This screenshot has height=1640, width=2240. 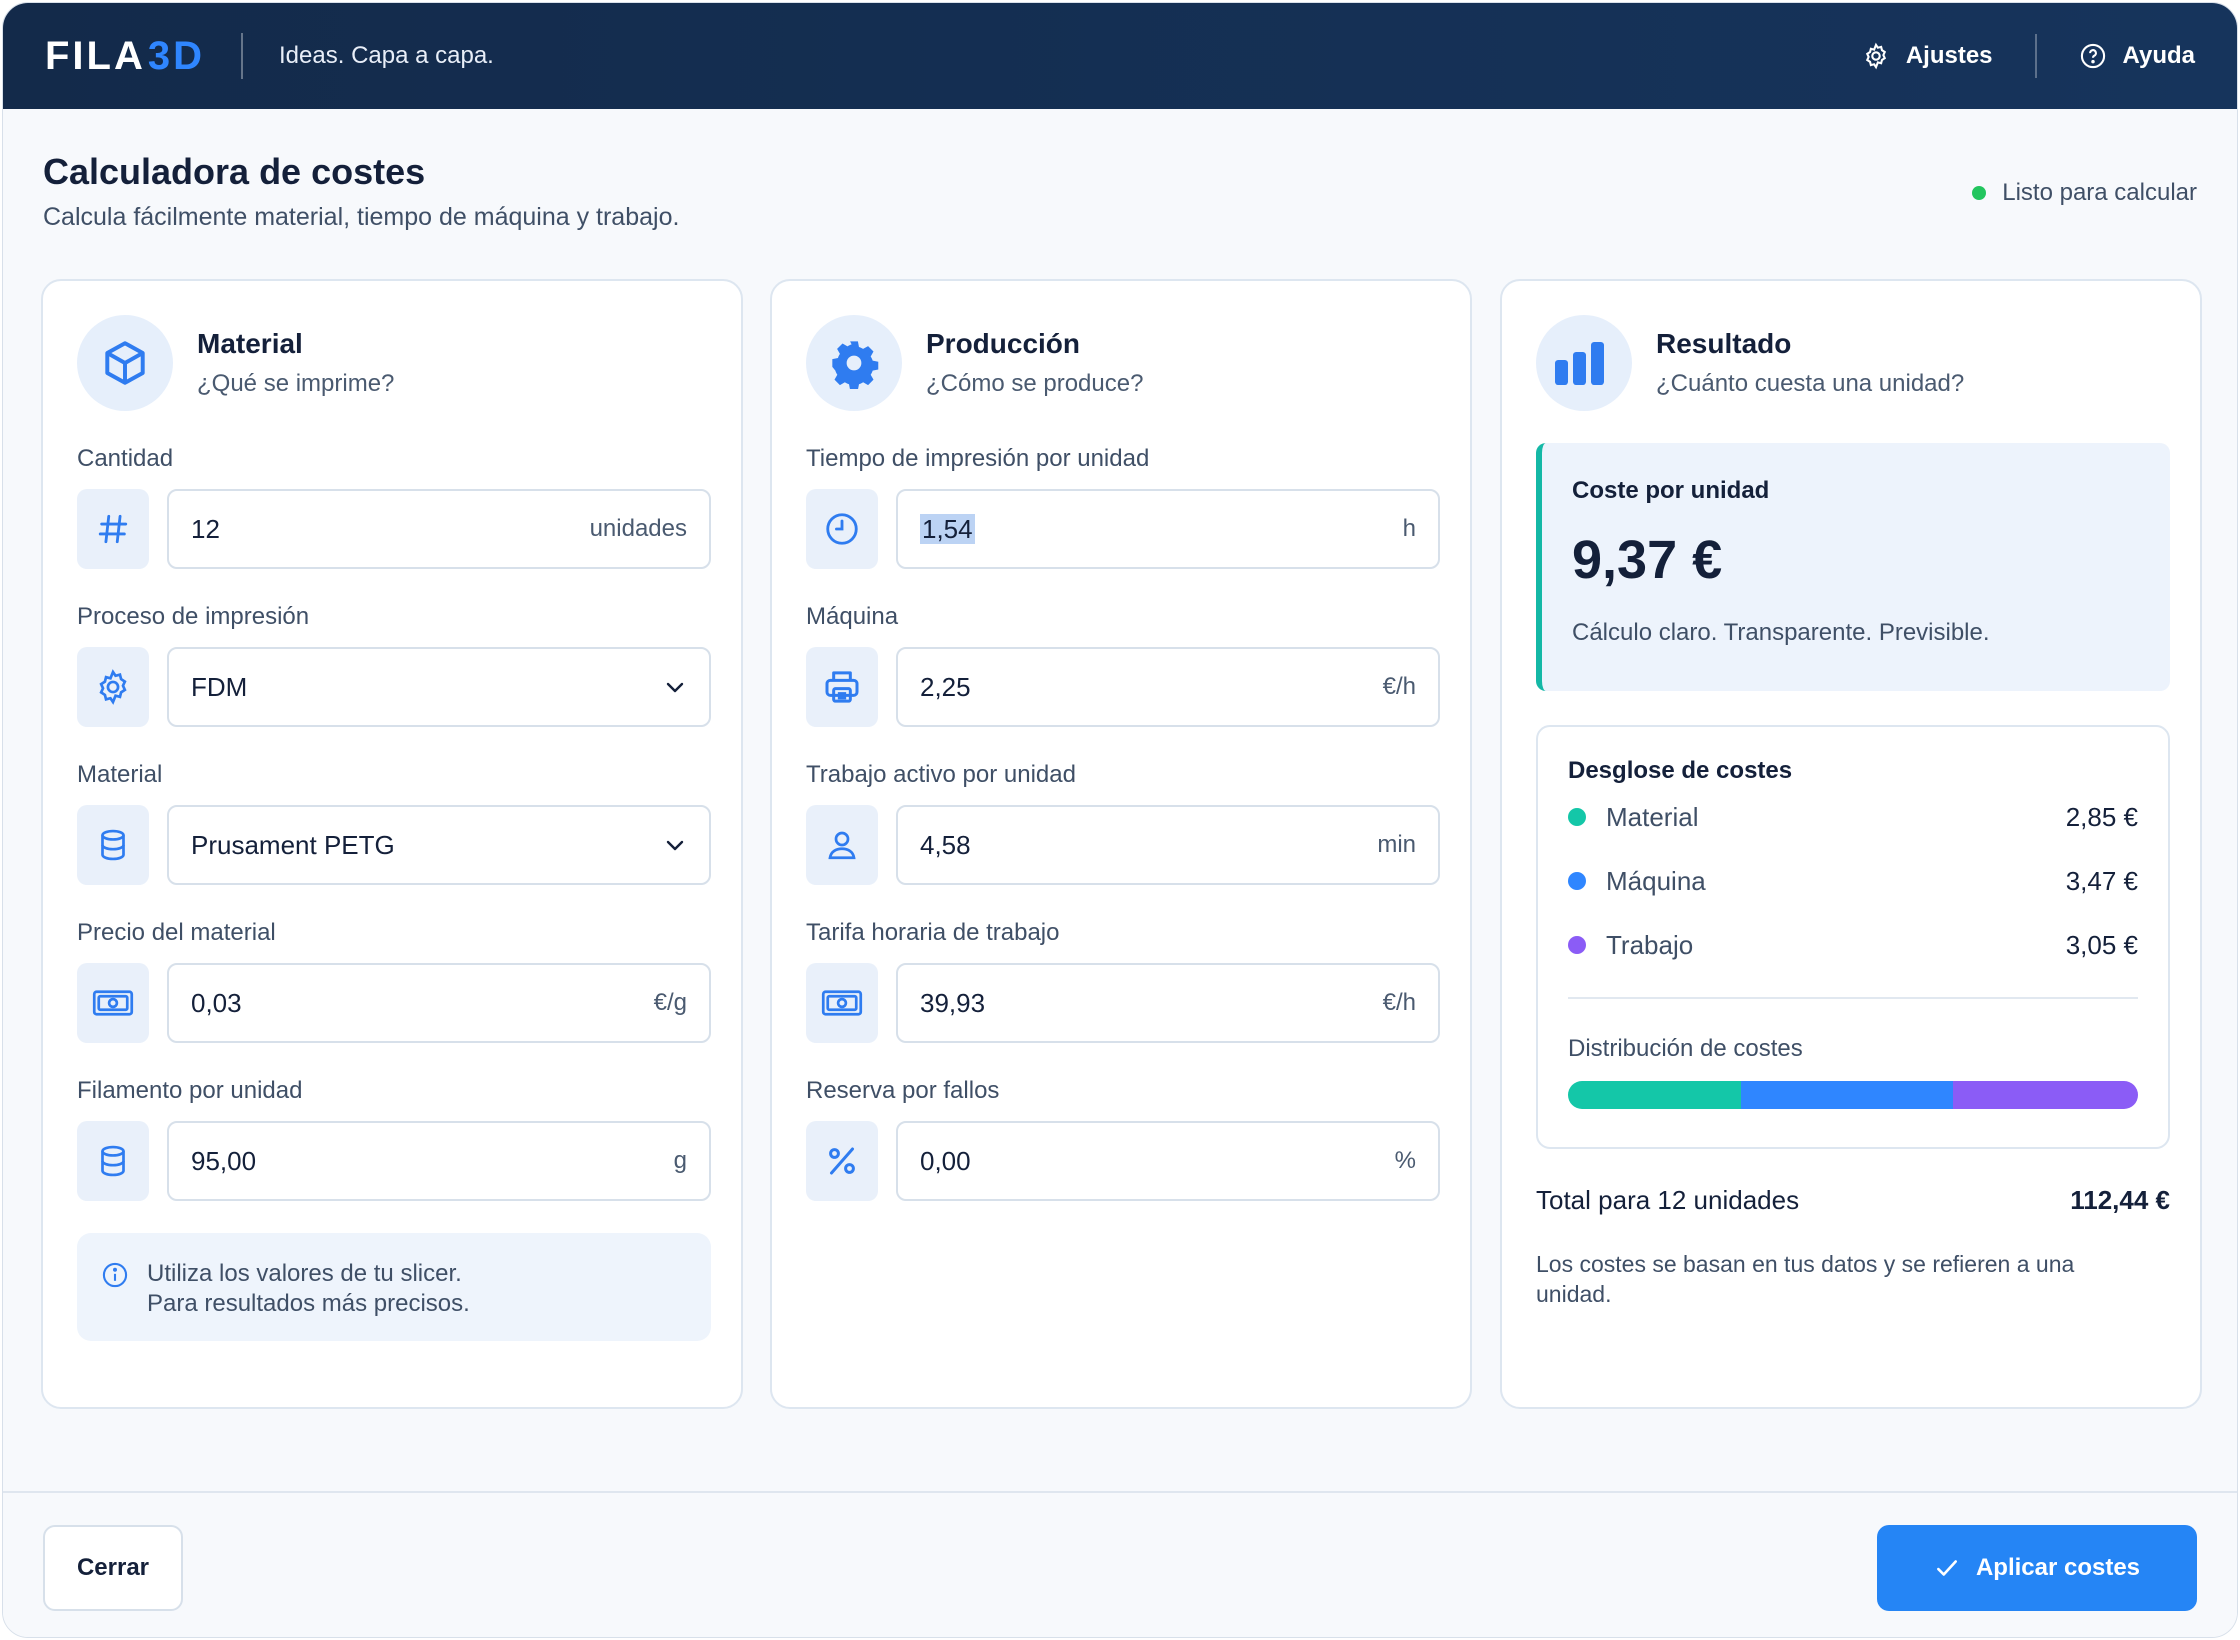 I want to click on help-button: Ayuda, so click(x=2137, y=56).